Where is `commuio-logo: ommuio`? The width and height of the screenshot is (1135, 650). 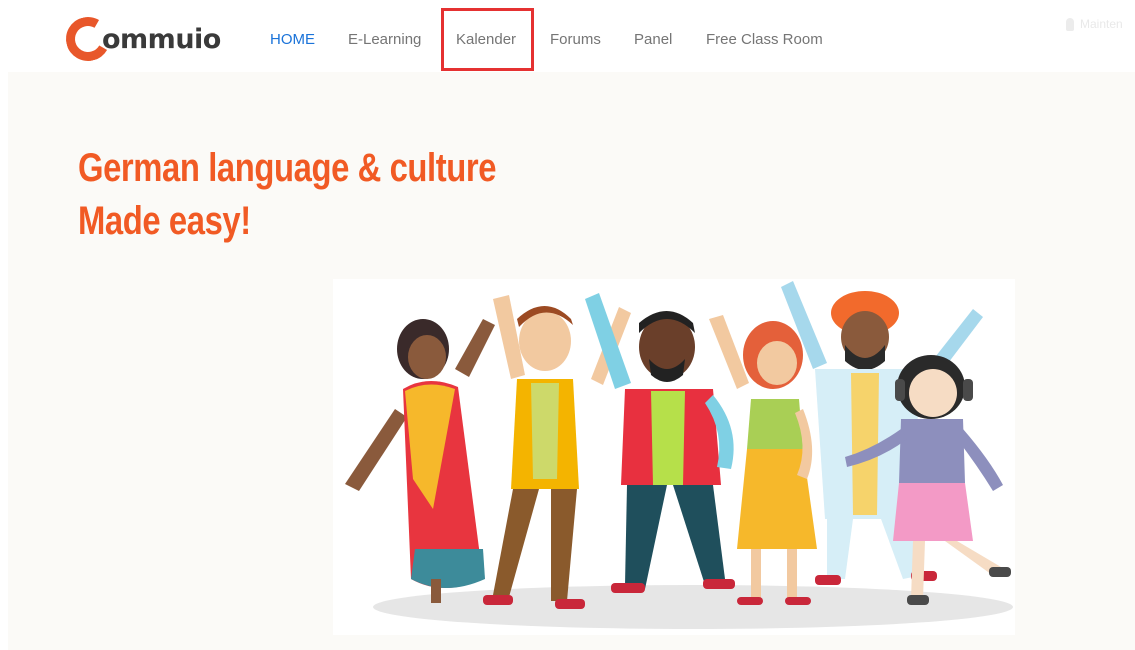
commuio-logo: ommuio is located at coordinates (141, 39).